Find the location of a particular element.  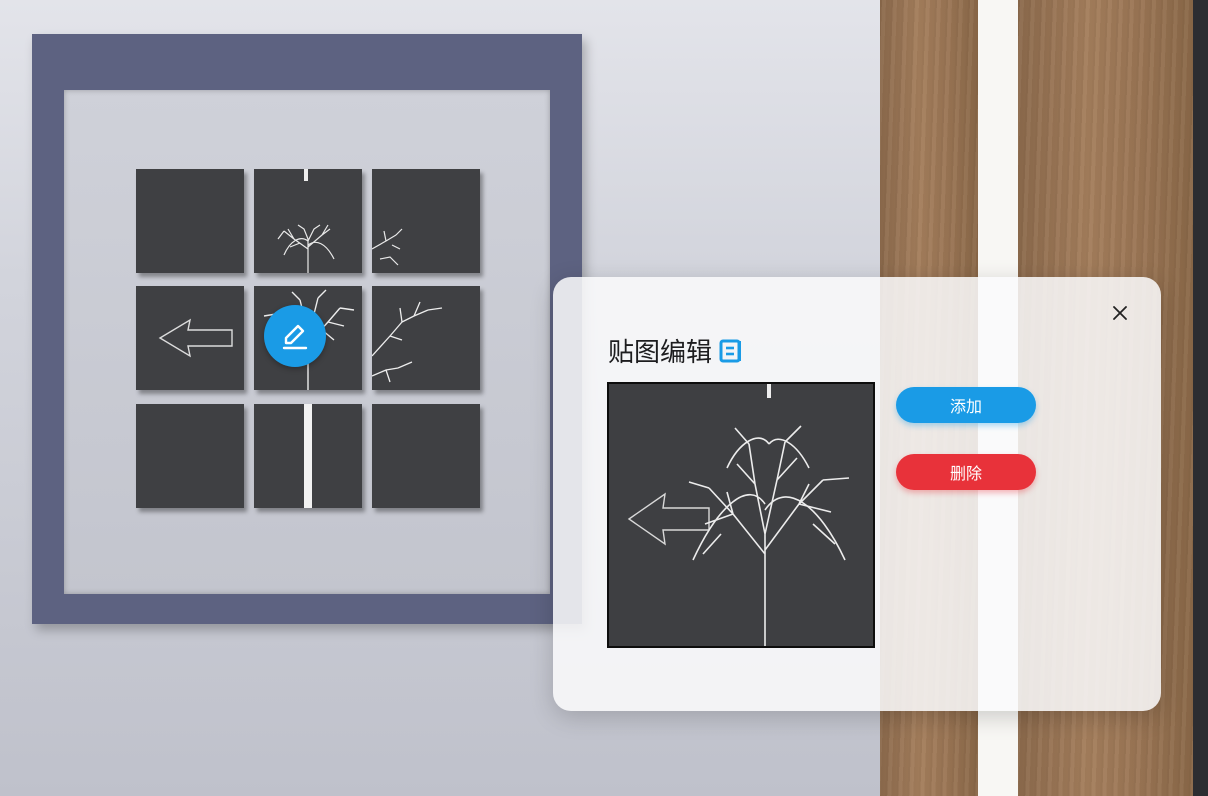

delete-button-label: 删除 is located at coordinates (965, 473).